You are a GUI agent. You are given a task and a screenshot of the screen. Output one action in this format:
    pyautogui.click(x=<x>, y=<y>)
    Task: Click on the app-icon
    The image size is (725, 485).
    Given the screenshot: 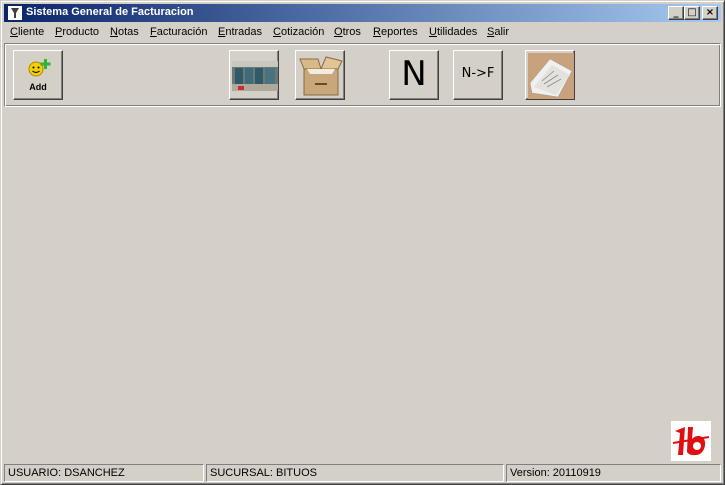 What is the action you would take?
    pyautogui.click(x=15, y=13)
    